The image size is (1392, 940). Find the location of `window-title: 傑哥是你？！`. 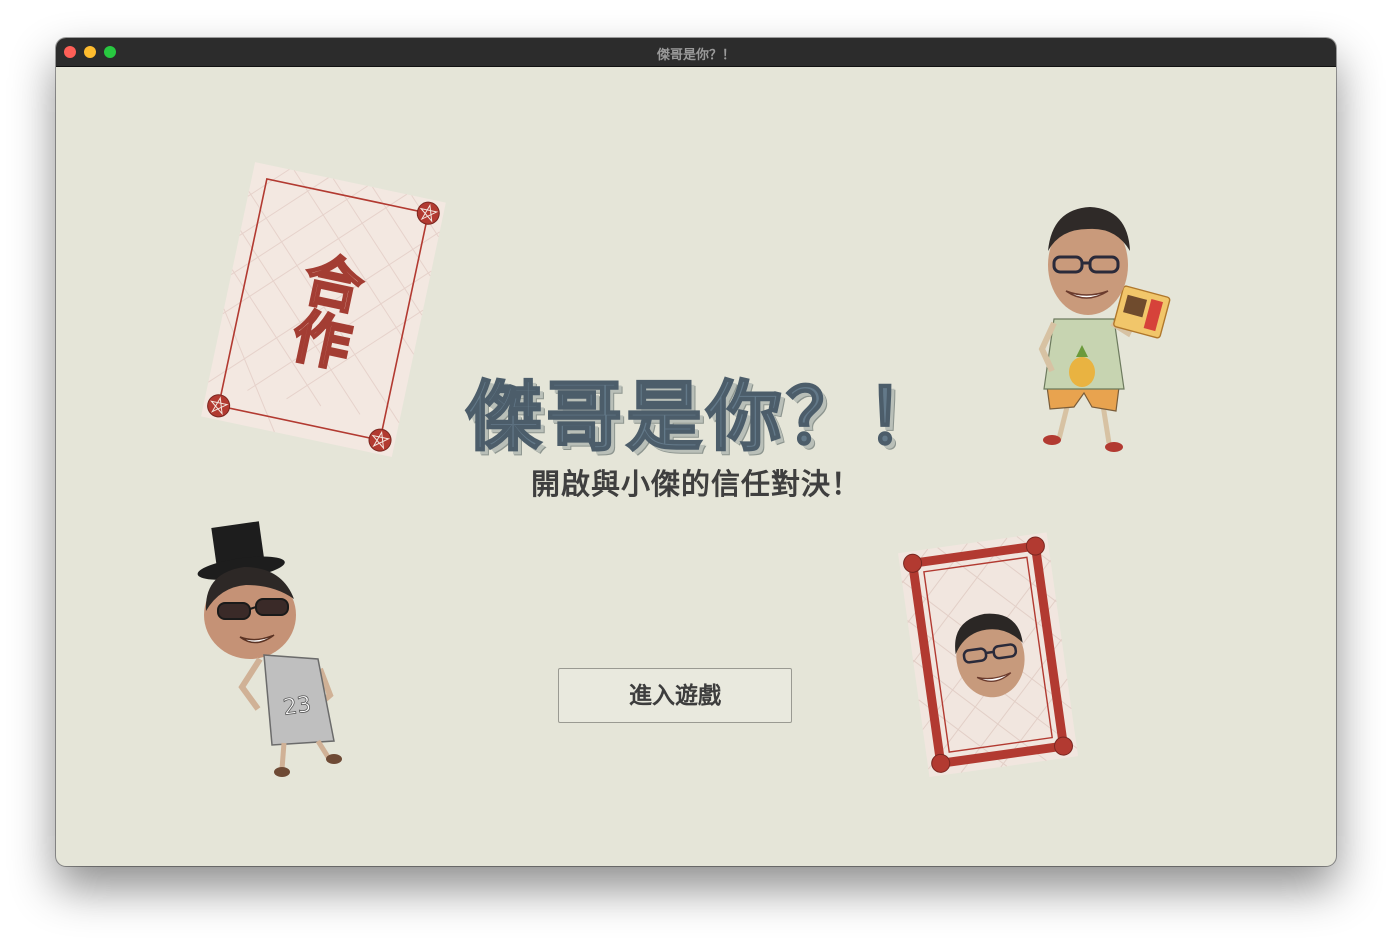

window-title: 傑哥是你？！ is located at coordinates (695, 55).